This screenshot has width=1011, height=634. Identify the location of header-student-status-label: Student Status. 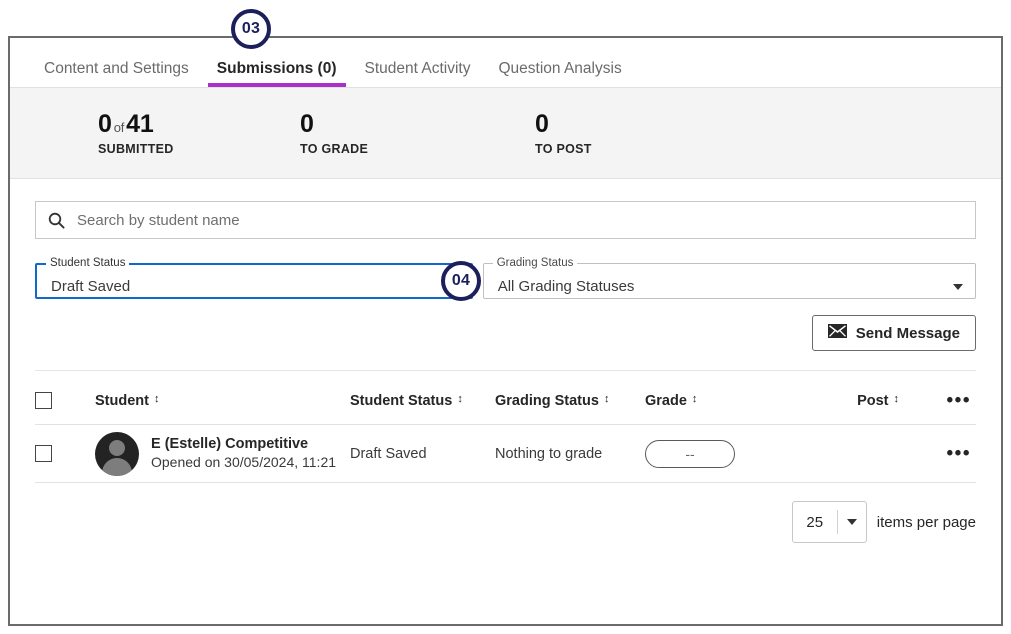
(401, 400).